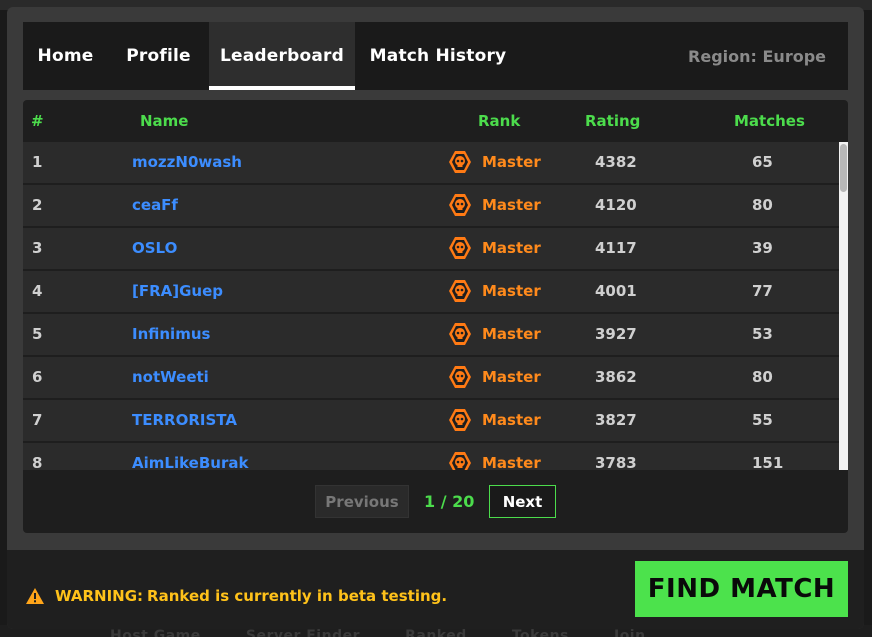 This screenshot has width=872, height=637. I want to click on row-number: 2, so click(37, 205).